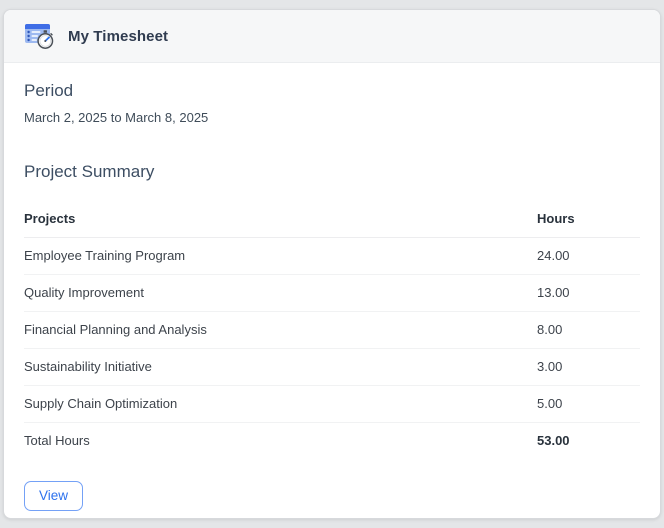  I want to click on period-range: March 2, 2025 to March 8, 2025, so click(116, 117).